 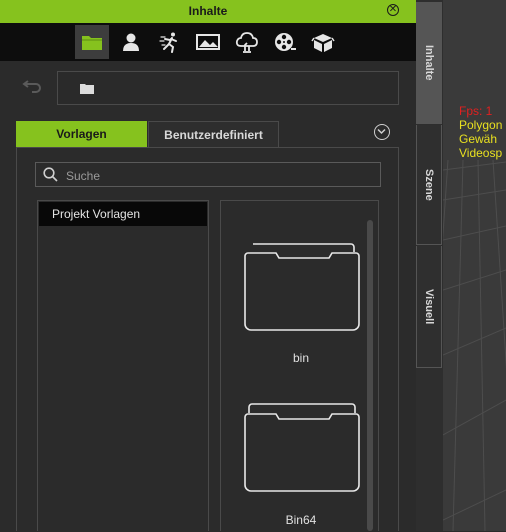 I want to click on cloud-tree-icon, so click(x=247, y=42).